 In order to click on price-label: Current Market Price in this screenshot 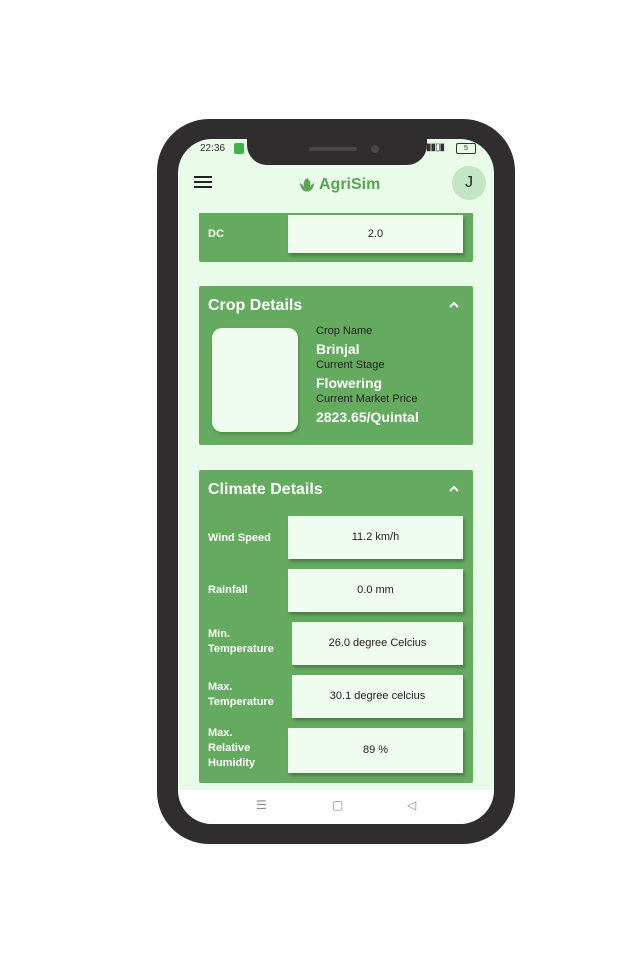, I will do `click(367, 399)`.